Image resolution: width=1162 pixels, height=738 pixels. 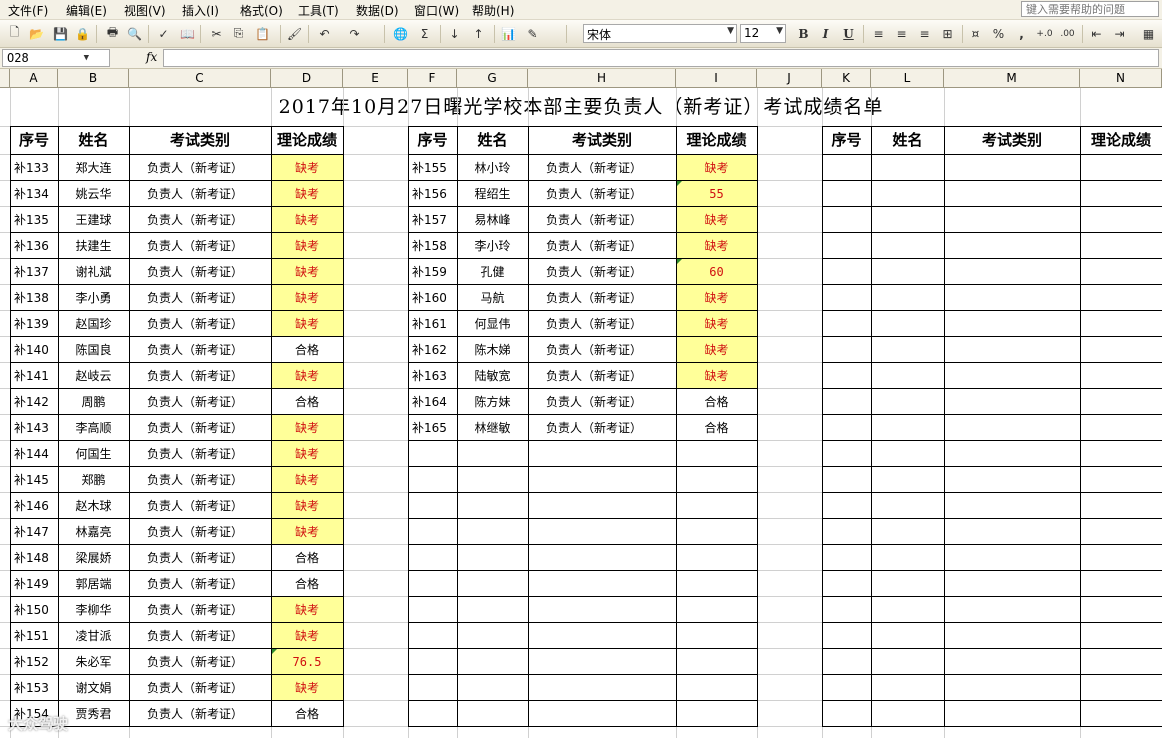 I want to click on middle-cell-score: 60, so click(x=716, y=272).